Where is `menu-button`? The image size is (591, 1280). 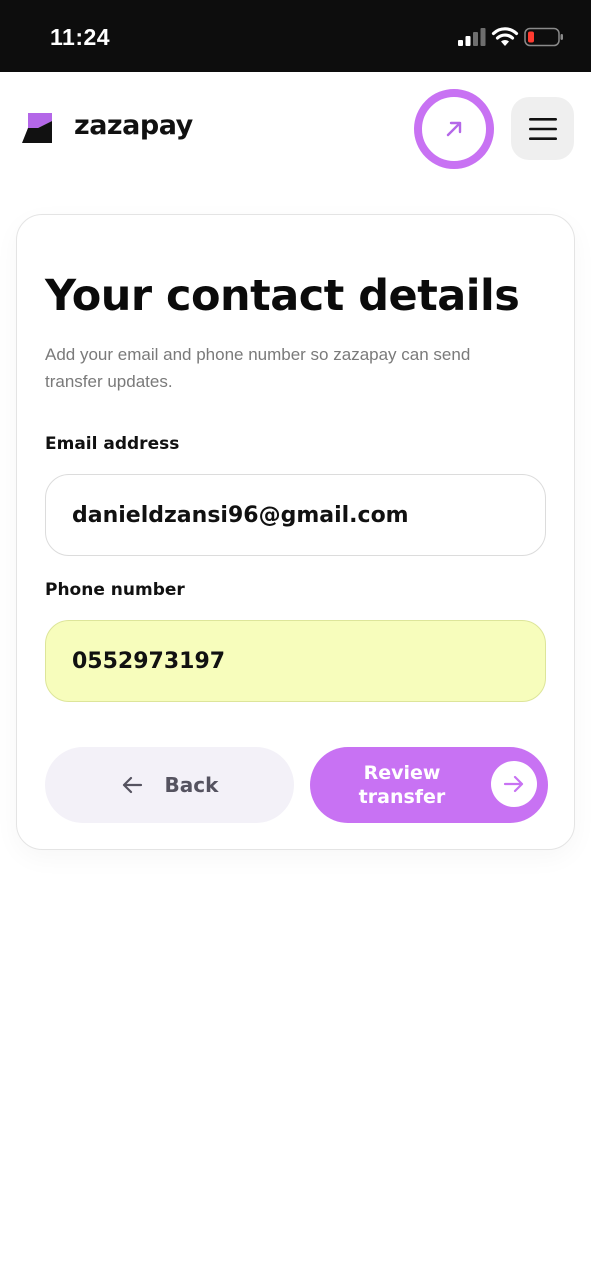 menu-button is located at coordinates (542, 128).